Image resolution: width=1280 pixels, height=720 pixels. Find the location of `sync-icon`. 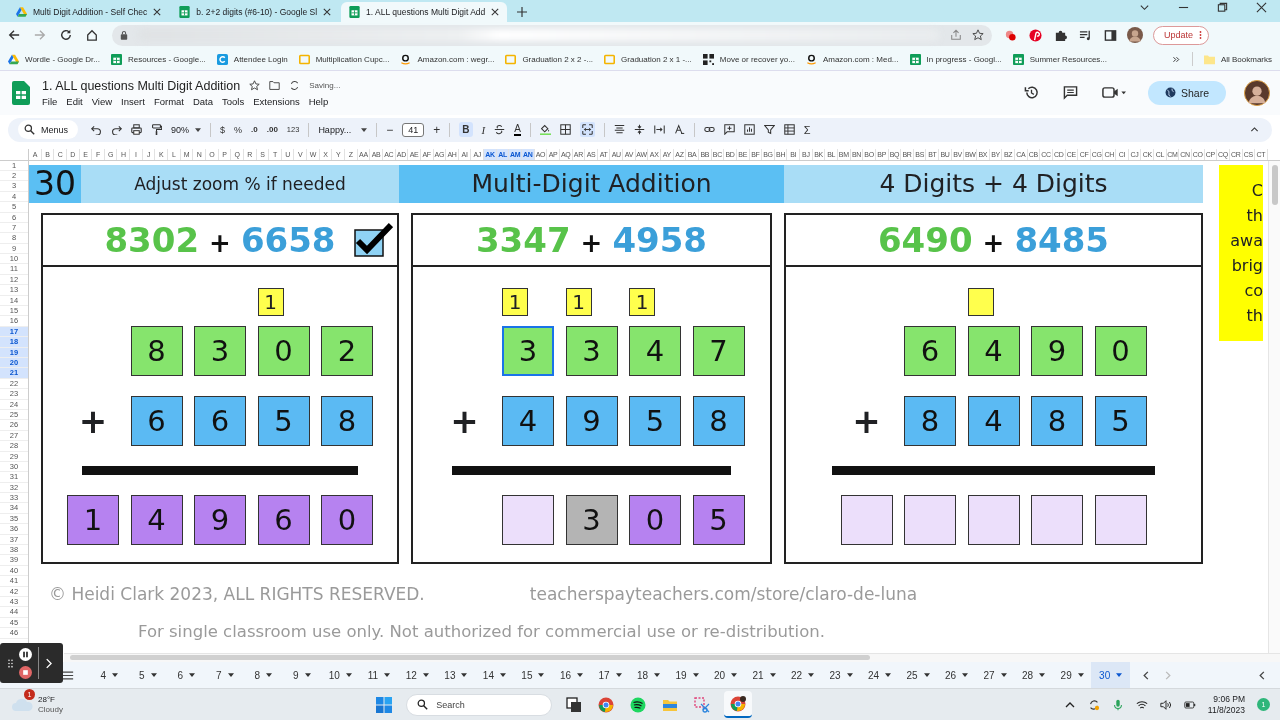

sync-icon is located at coordinates (1093, 704).